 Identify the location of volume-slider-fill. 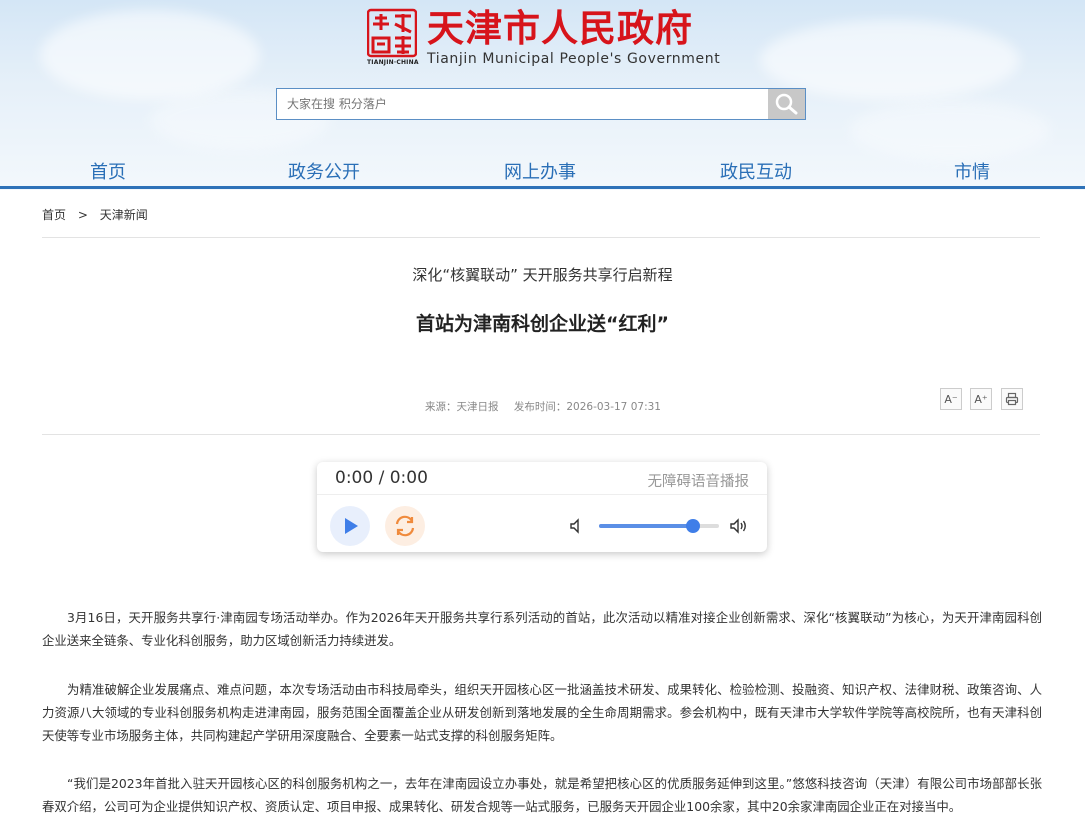
(646, 526).